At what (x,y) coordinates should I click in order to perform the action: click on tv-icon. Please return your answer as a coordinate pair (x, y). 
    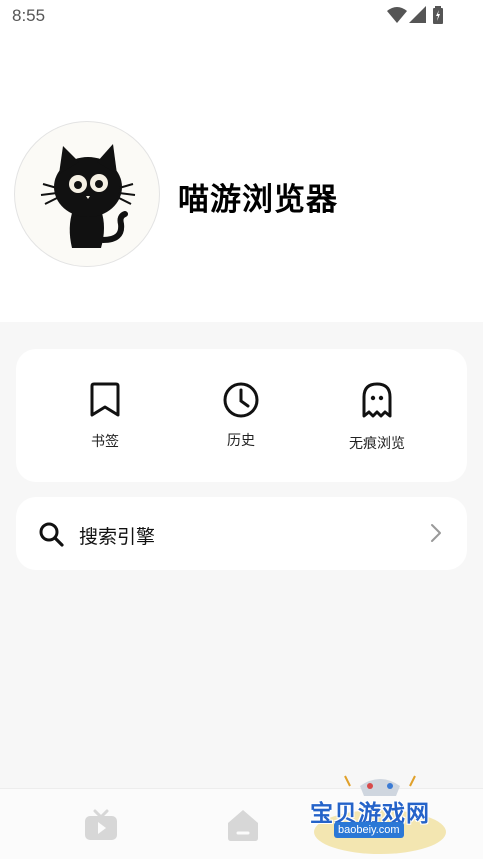
    Looking at the image, I should click on (101, 825).